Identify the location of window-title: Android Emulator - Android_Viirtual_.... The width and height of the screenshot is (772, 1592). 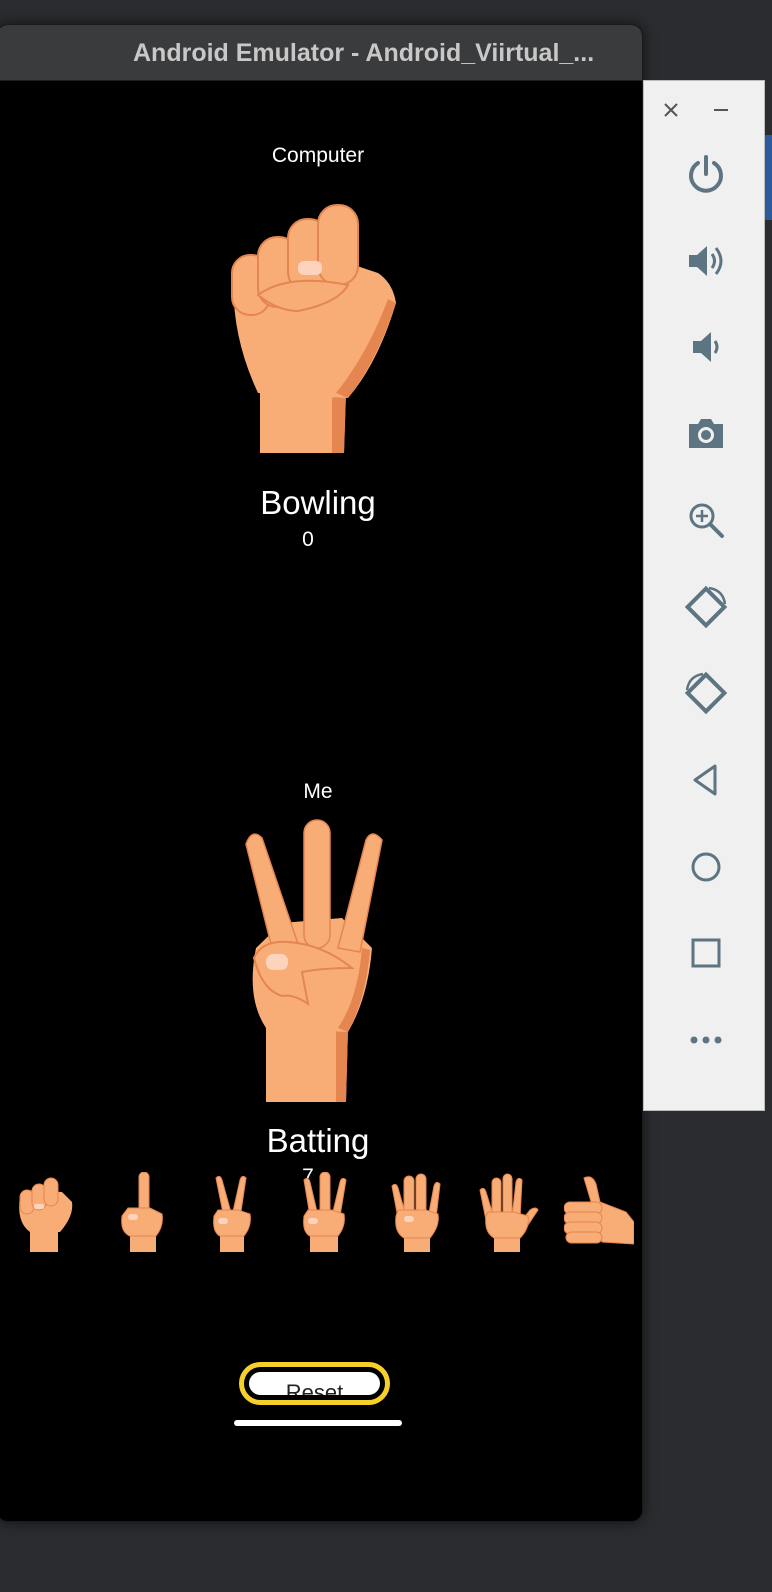
(364, 53).